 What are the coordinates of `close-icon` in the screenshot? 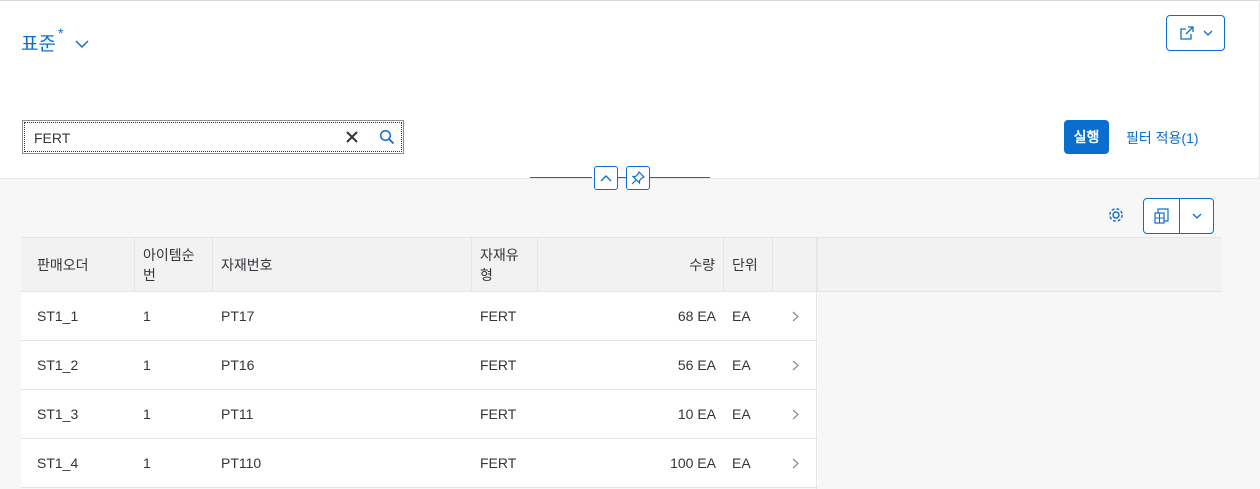 It's located at (352, 137).